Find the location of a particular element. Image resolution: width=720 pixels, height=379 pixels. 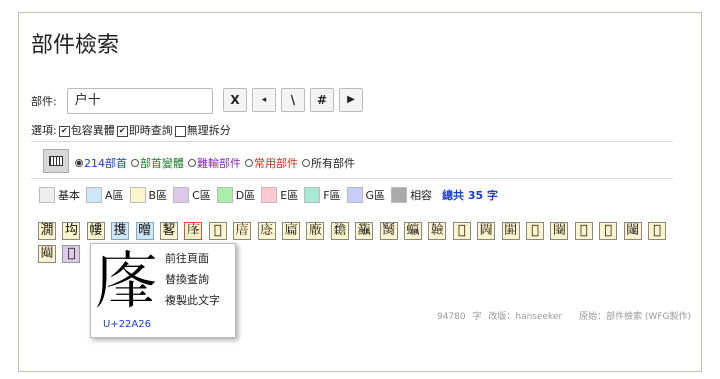

result-char: 𨶩 is located at coordinates (608, 231).